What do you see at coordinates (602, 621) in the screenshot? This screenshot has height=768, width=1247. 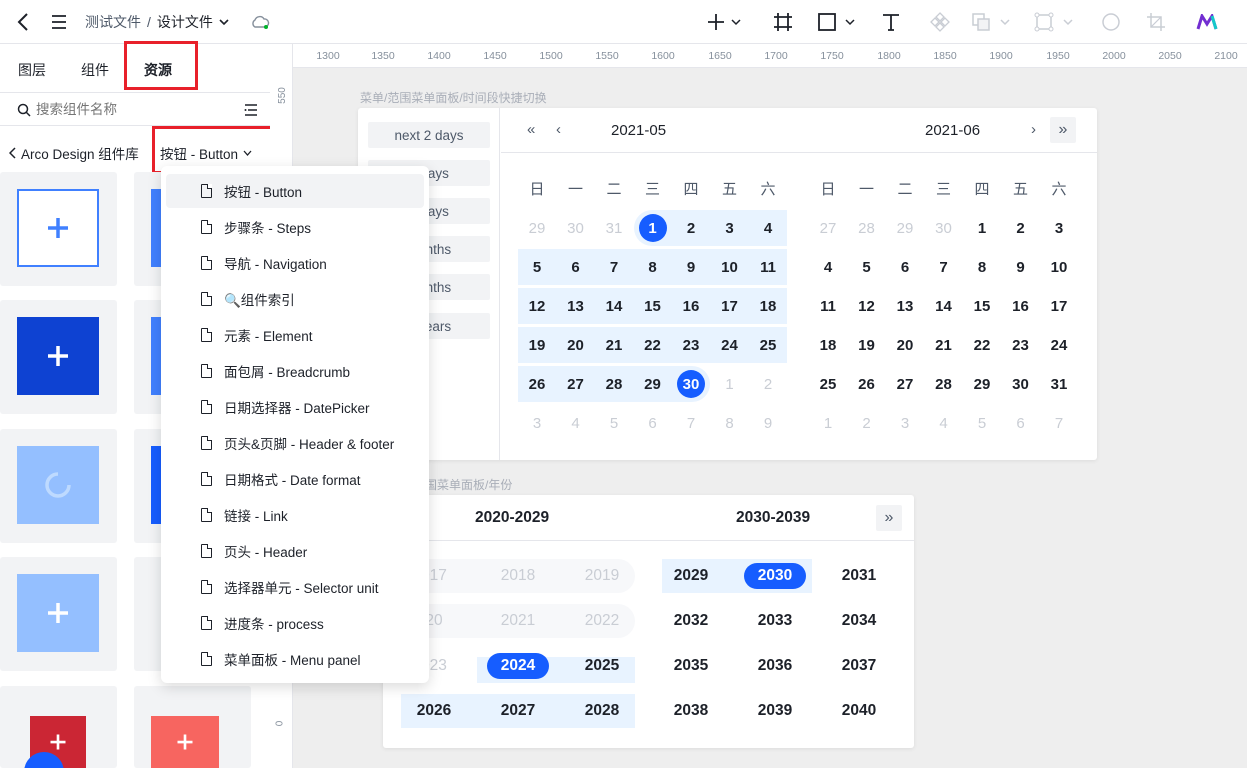 I see `year-cell: 2022` at bounding box center [602, 621].